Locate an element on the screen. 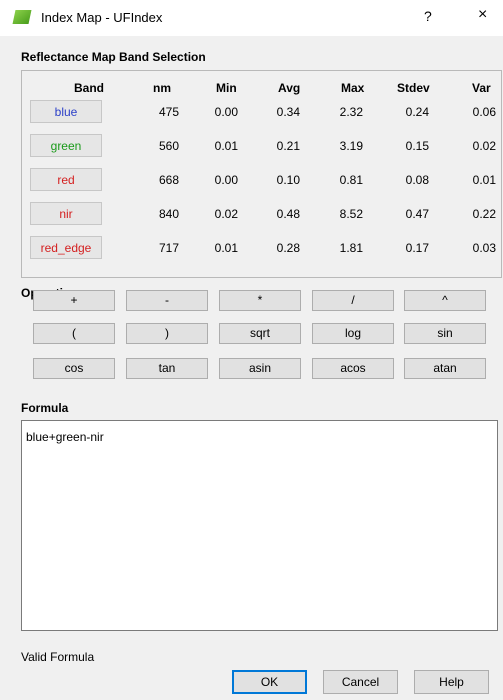  band-button-green: green is located at coordinates (66, 145).